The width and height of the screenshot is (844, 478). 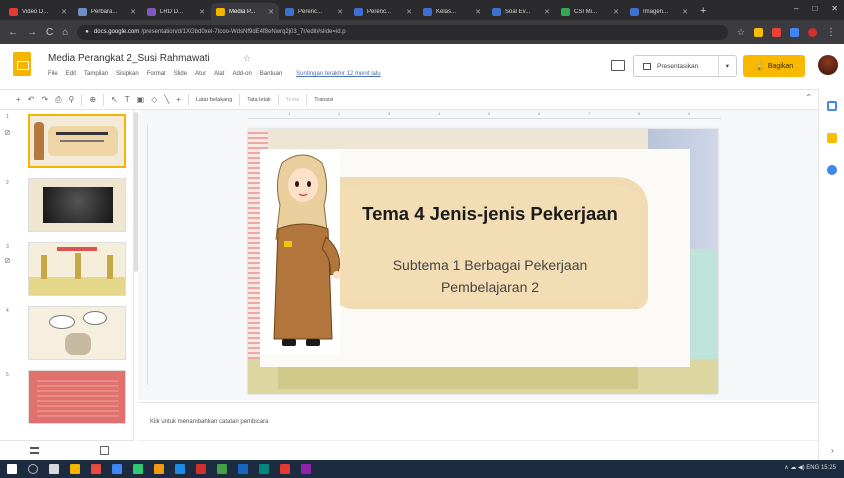 I want to click on browser-tab: Soal Ev... ✕, so click(x=521, y=11).